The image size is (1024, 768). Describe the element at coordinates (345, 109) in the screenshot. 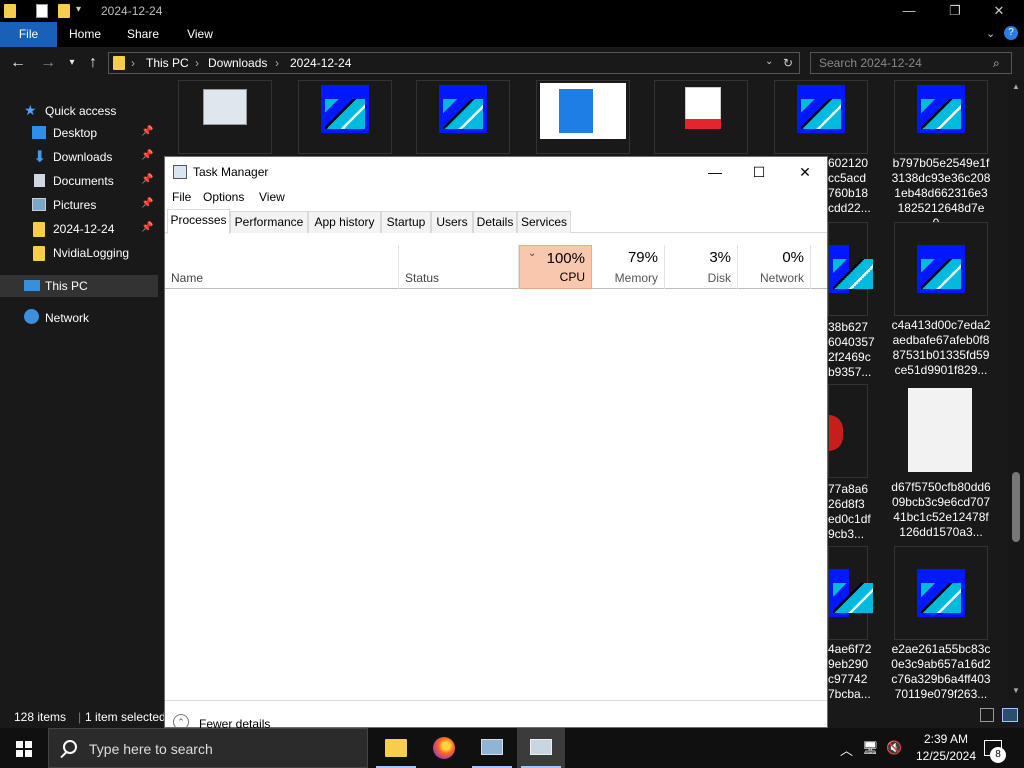

I see `mfc-app-icon` at that location.